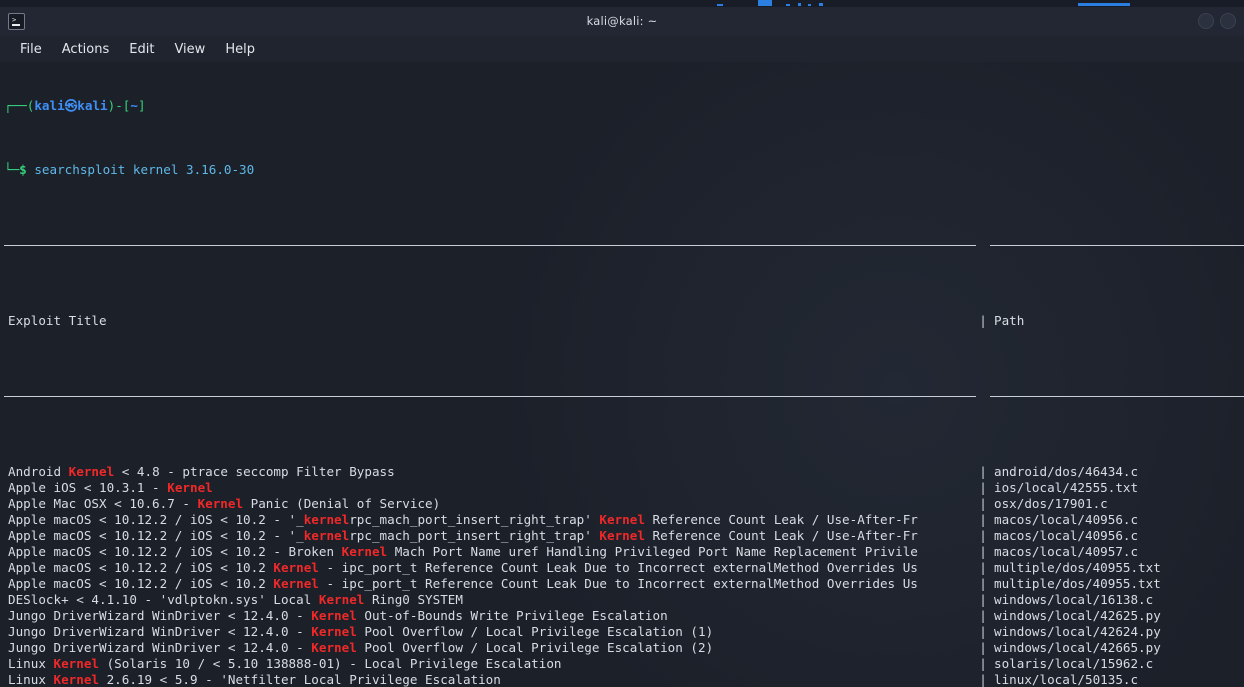 The height and width of the screenshot is (687, 1244). I want to click on prompt-line-2: └─$ searchsploit kernel 3.16.0-30, so click(624, 170).